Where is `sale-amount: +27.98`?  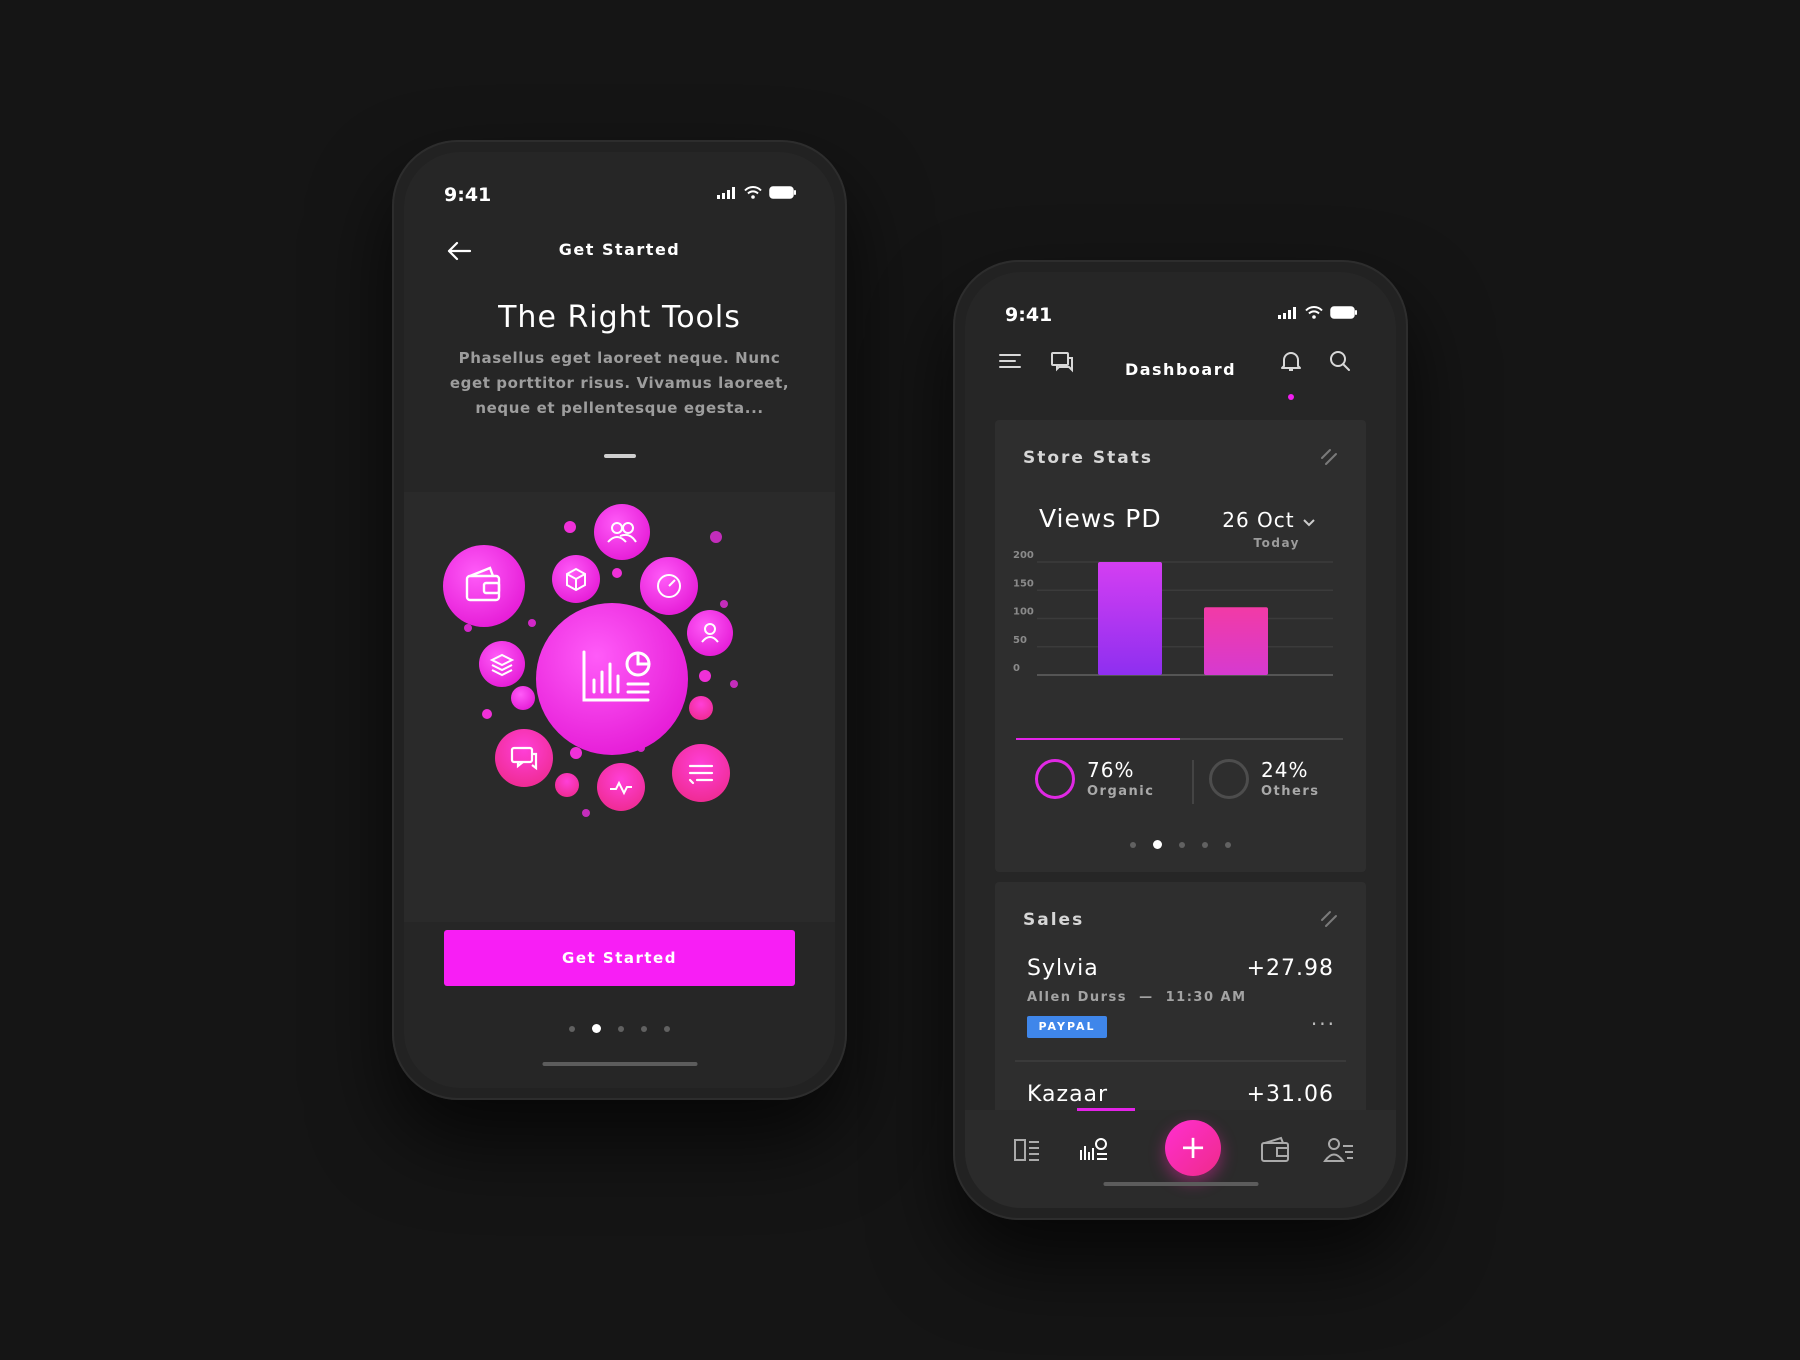
sale-amount: +27.98 is located at coordinates (1290, 968).